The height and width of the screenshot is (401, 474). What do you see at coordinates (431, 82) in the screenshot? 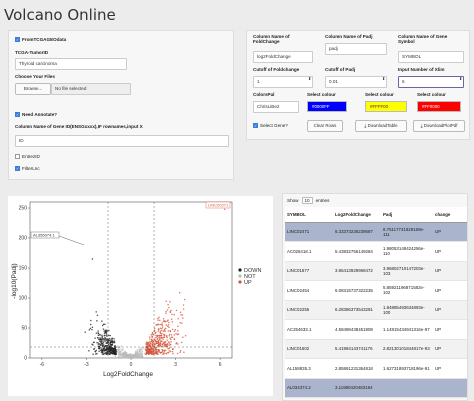
I see `xlim-input: 6` at bounding box center [431, 82].